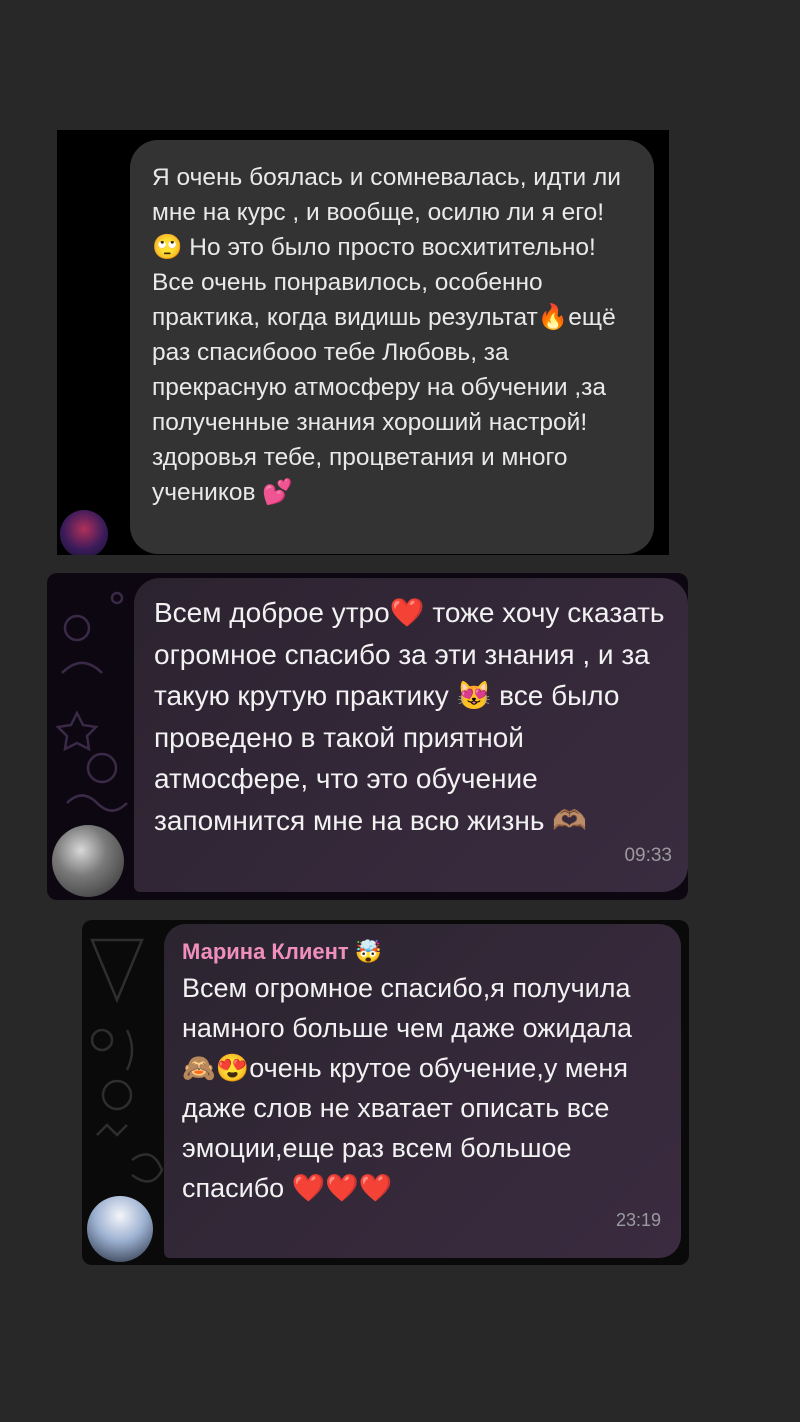 This screenshot has width=800, height=1422. What do you see at coordinates (648, 855) in the screenshot?
I see `message-time: 09:33` at bounding box center [648, 855].